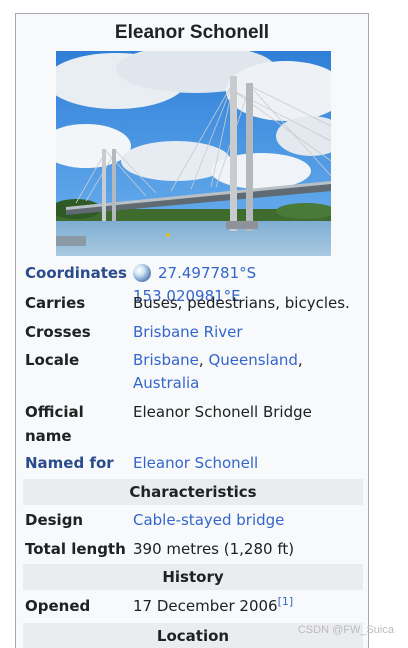 The height and width of the screenshot is (648, 408). What do you see at coordinates (76, 273) in the screenshot?
I see `coordinates-label: Coordinates` at bounding box center [76, 273].